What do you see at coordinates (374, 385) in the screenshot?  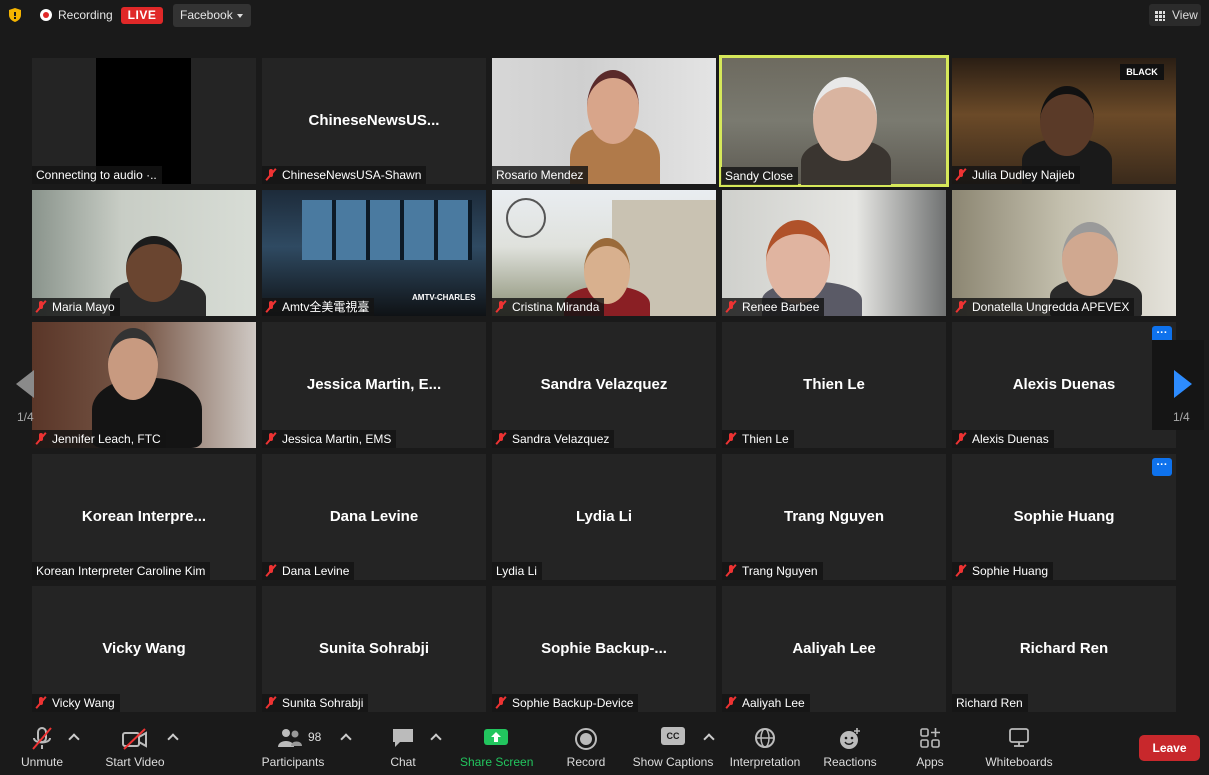 I see `video-tile: Jessica Martin, E... Jessica Martin, EMS` at bounding box center [374, 385].